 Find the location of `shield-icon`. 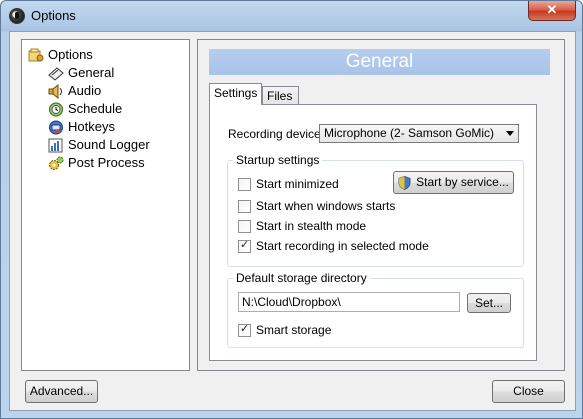

shield-icon is located at coordinates (404, 182).